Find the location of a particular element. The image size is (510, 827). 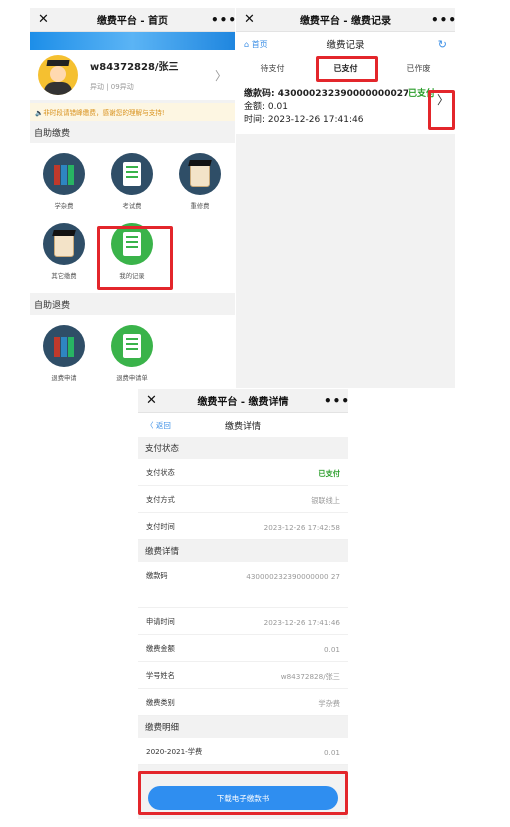

row-label: 缴费类别 is located at coordinates (160, 702).